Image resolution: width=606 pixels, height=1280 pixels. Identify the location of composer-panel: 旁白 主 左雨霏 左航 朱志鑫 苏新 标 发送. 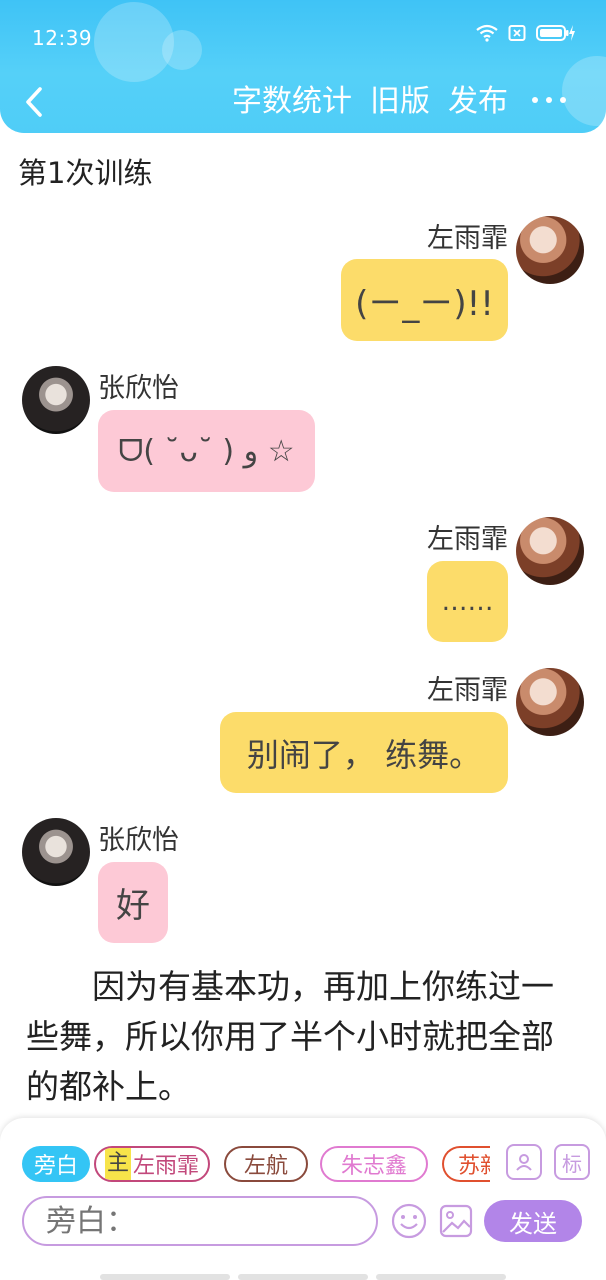
(303, 1199).